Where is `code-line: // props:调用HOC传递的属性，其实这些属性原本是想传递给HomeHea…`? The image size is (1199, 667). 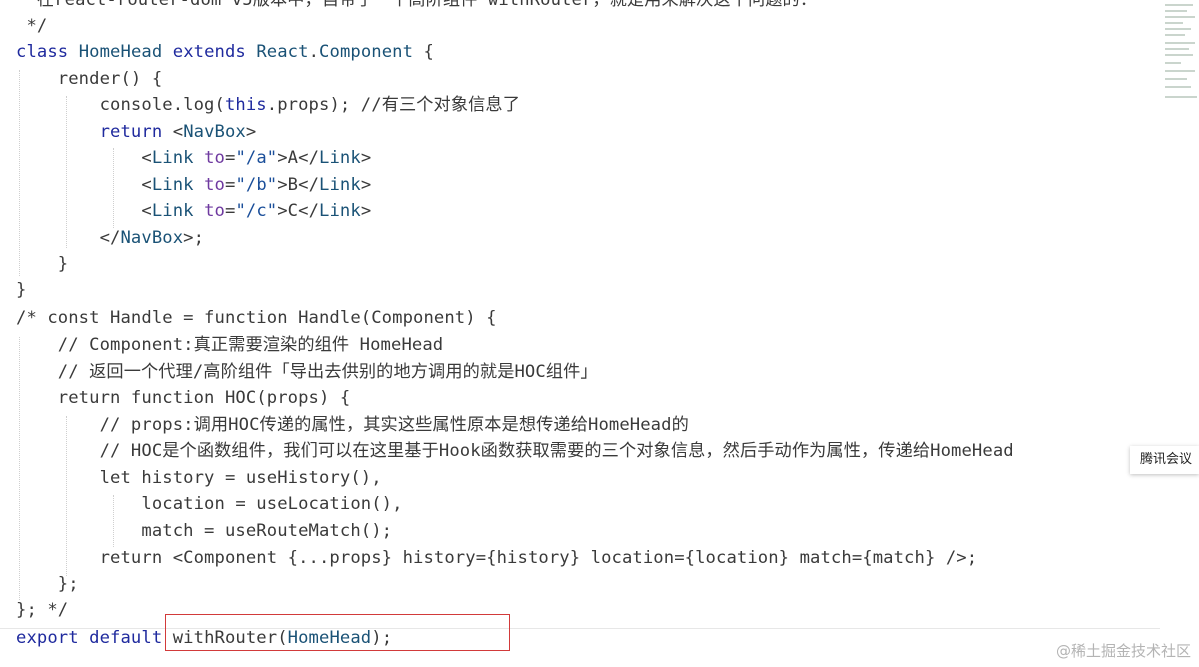 code-line: // props:调用HOC传递的属性，其实这些属性原本是想传递给HomeHea… is located at coordinates (352, 425).